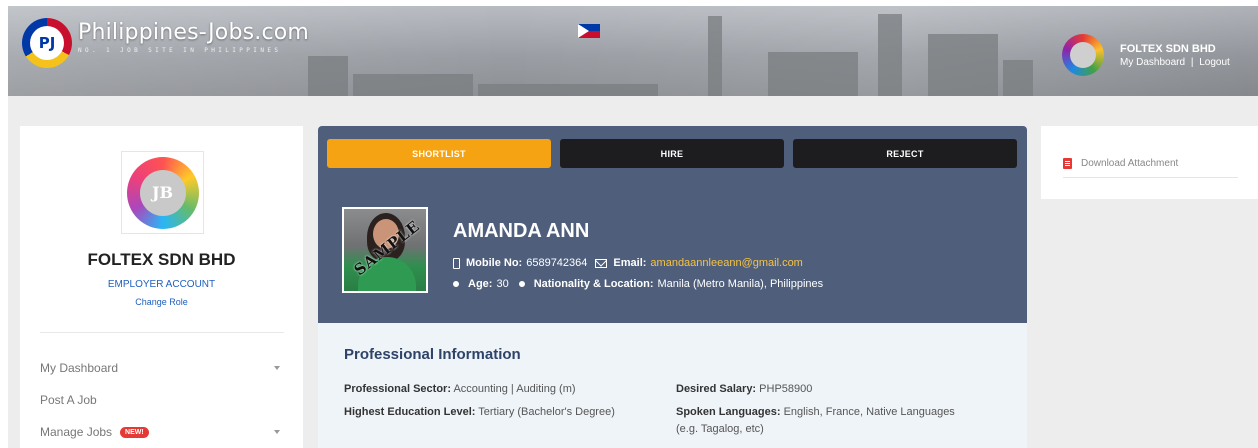 The image size is (1258, 448). What do you see at coordinates (1130, 163) in the screenshot?
I see `download-attachment-label: Download Attachment` at bounding box center [1130, 163].